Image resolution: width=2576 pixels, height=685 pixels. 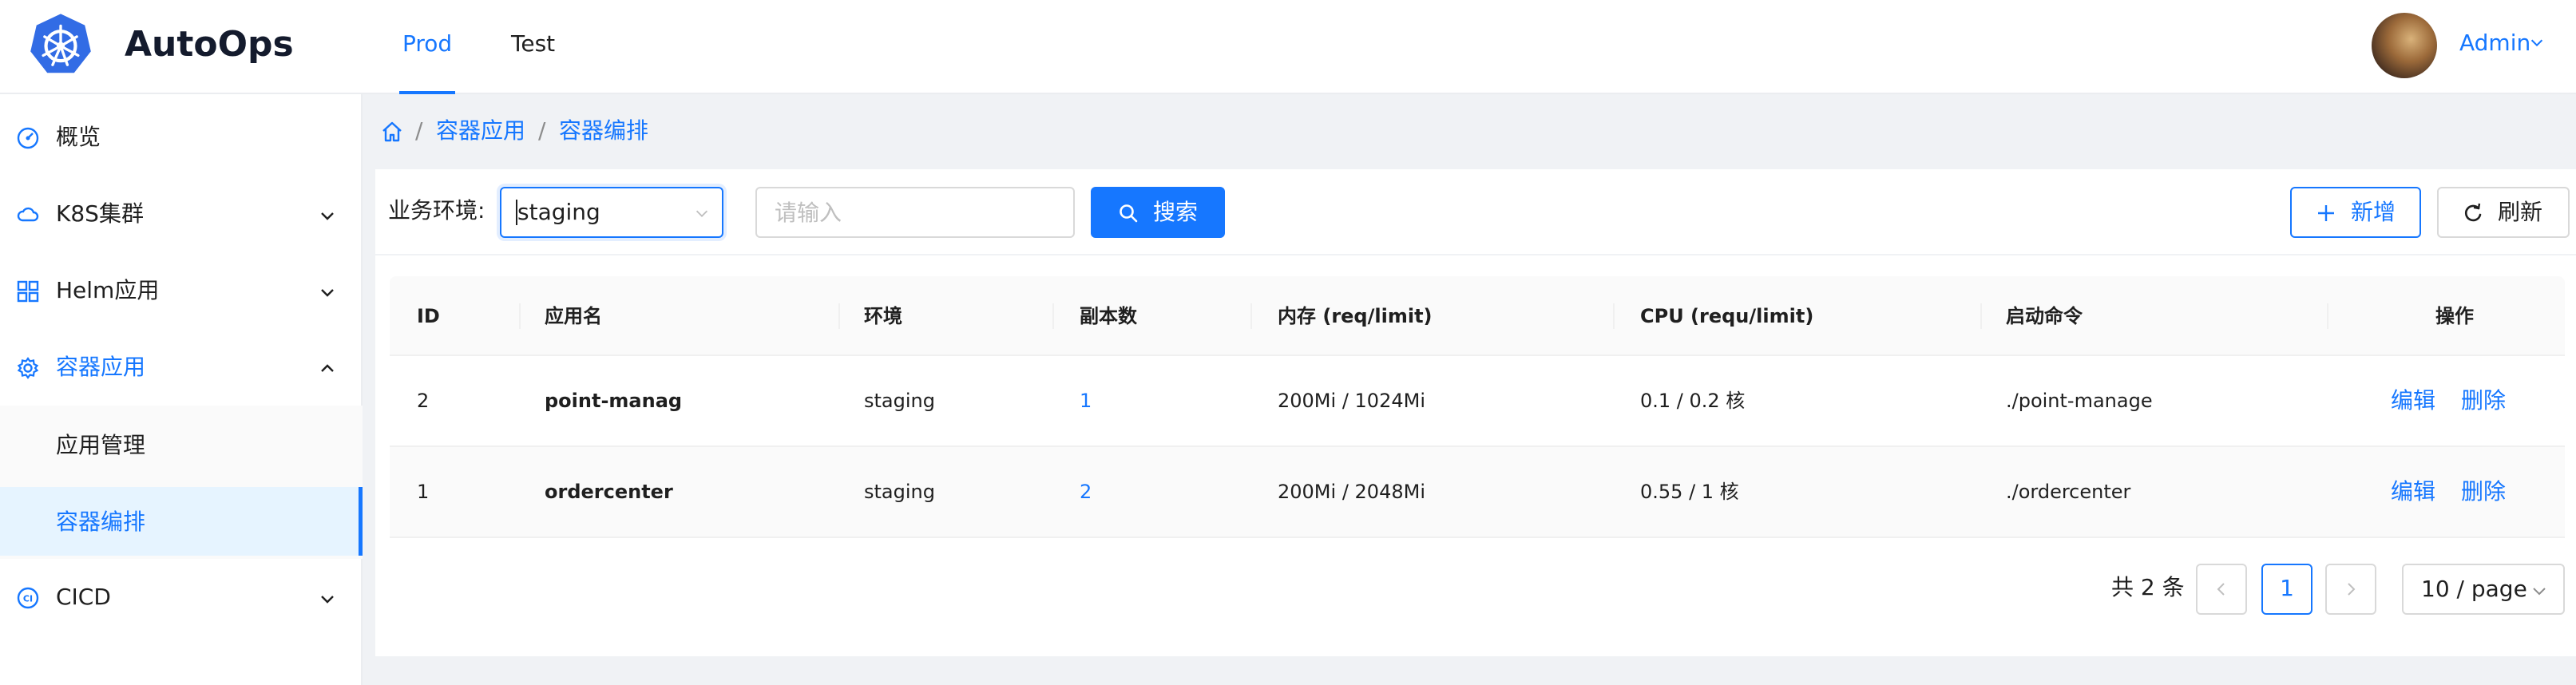 What do you see at coordinates (2520, 212) in the screenshot?
I see `refresh-button-label: 刷新` at bounding box center [2520, 212].